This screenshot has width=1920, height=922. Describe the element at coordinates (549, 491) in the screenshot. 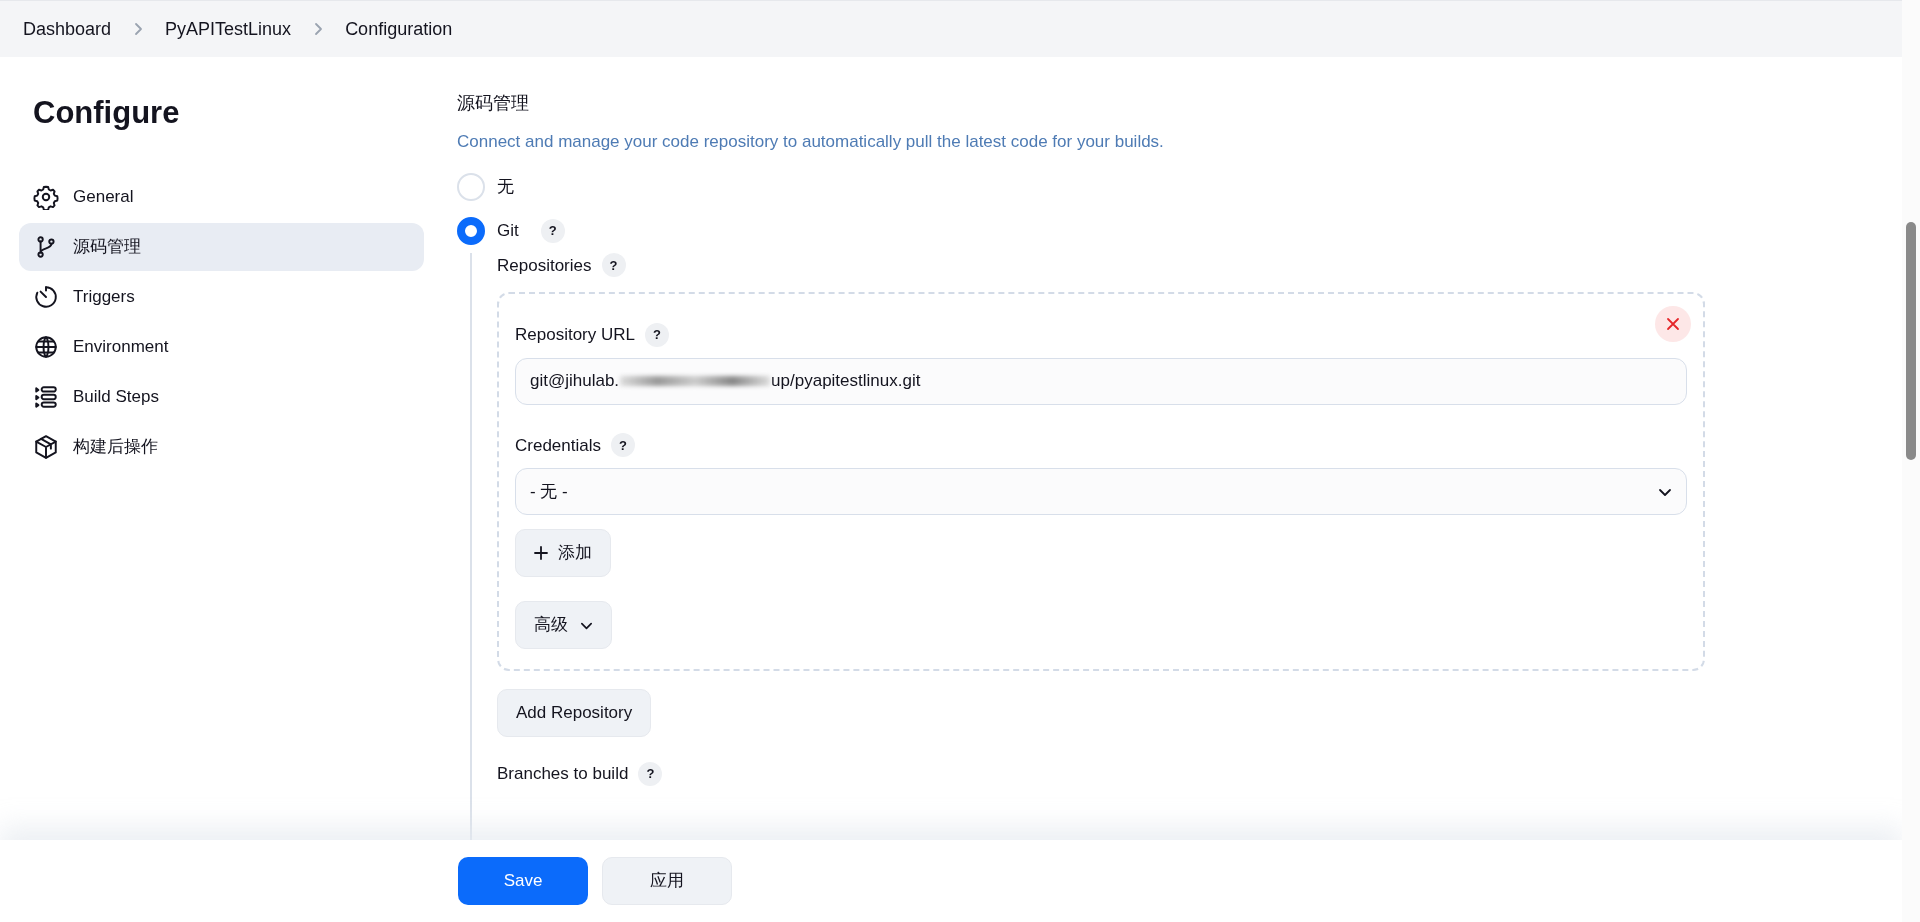

I see `select-value: - 无 -` at that location.